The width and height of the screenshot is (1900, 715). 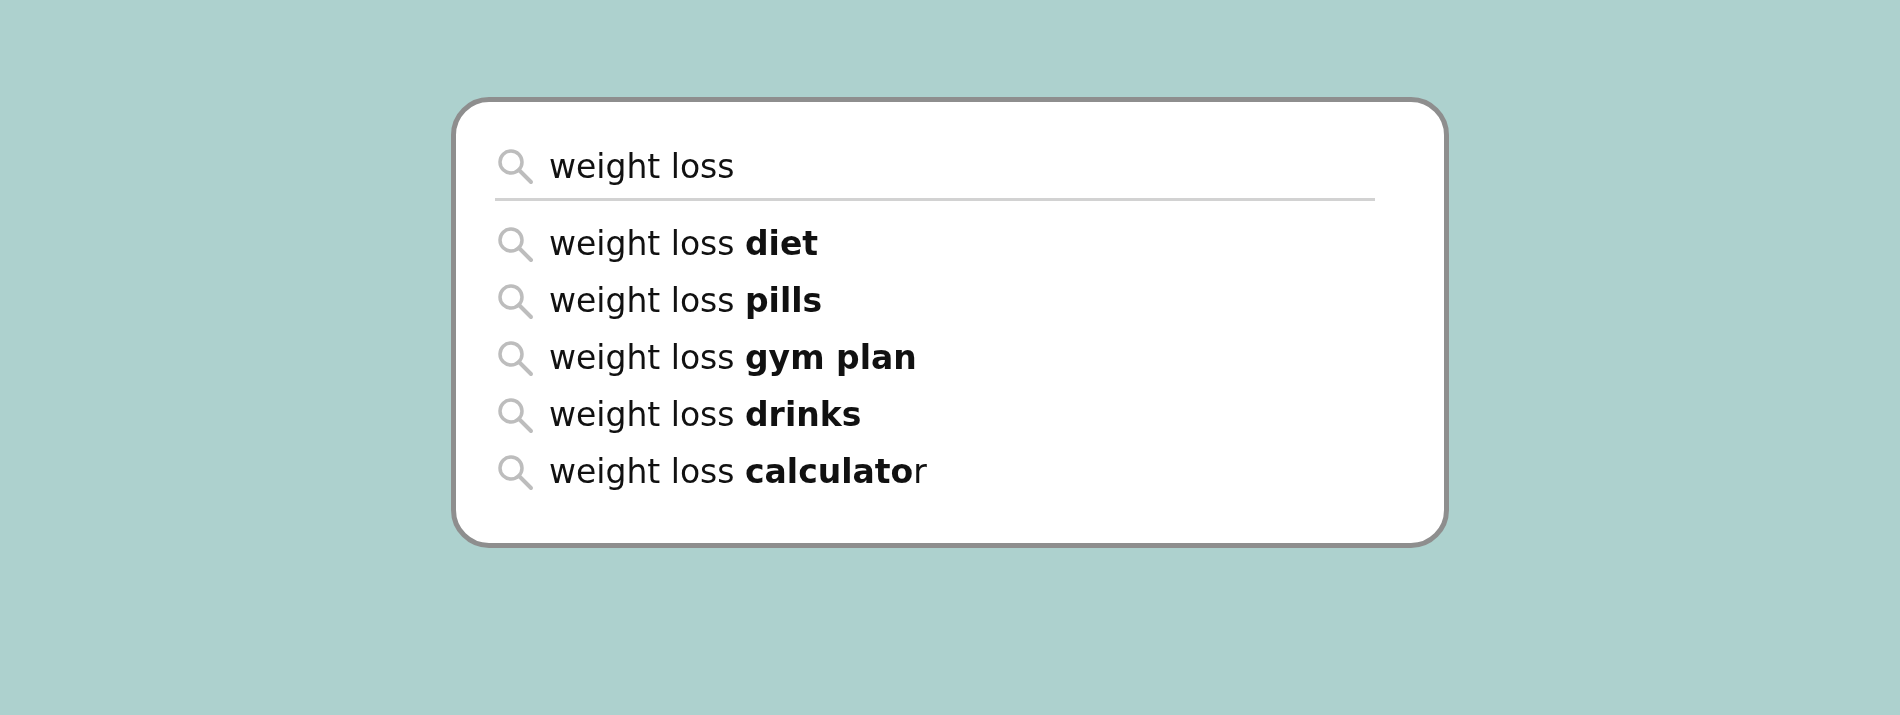 I want to click on suggestion-text: weight loss drinks, so click(x=705, y=414).